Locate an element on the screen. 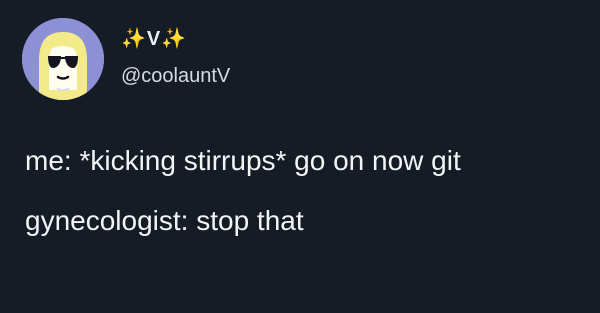 The height and width of the screenshot is (313, 600). tweet-line: gynecologist: stop that is located at coordinates (164, 220).